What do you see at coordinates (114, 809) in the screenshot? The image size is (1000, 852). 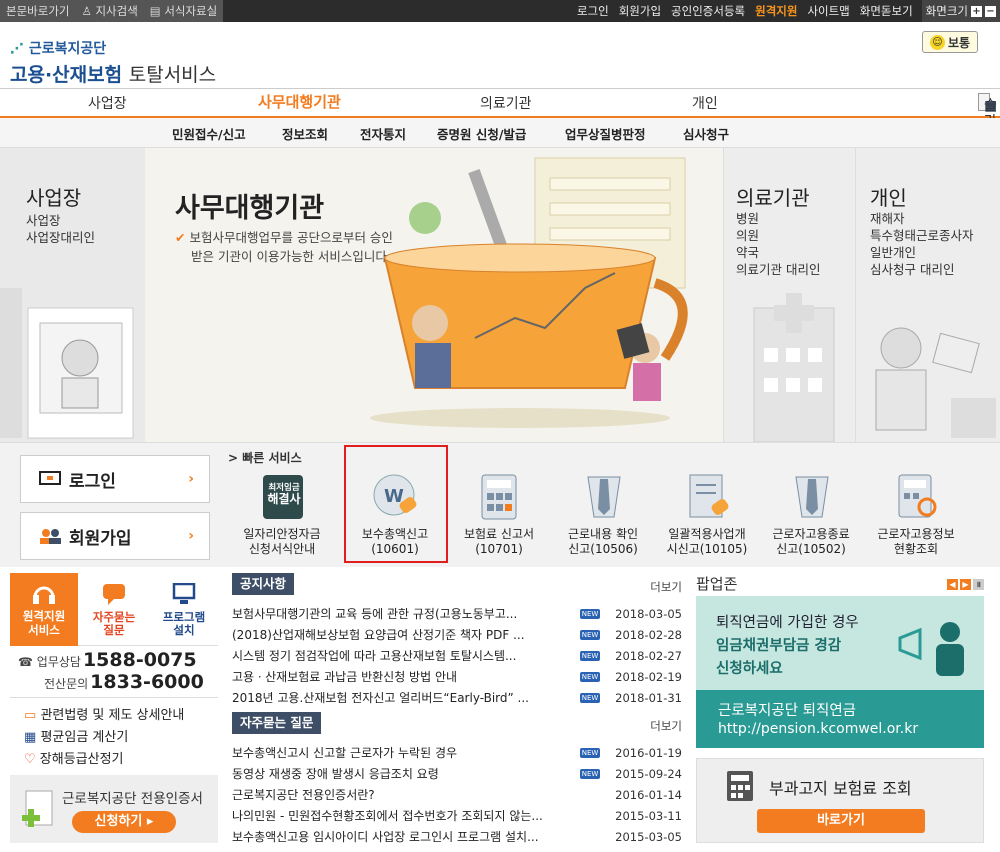 I see `certificate-panel: 근로복지공단 전용인증서 신청하기 ▸` at bounding box center [114, 809].